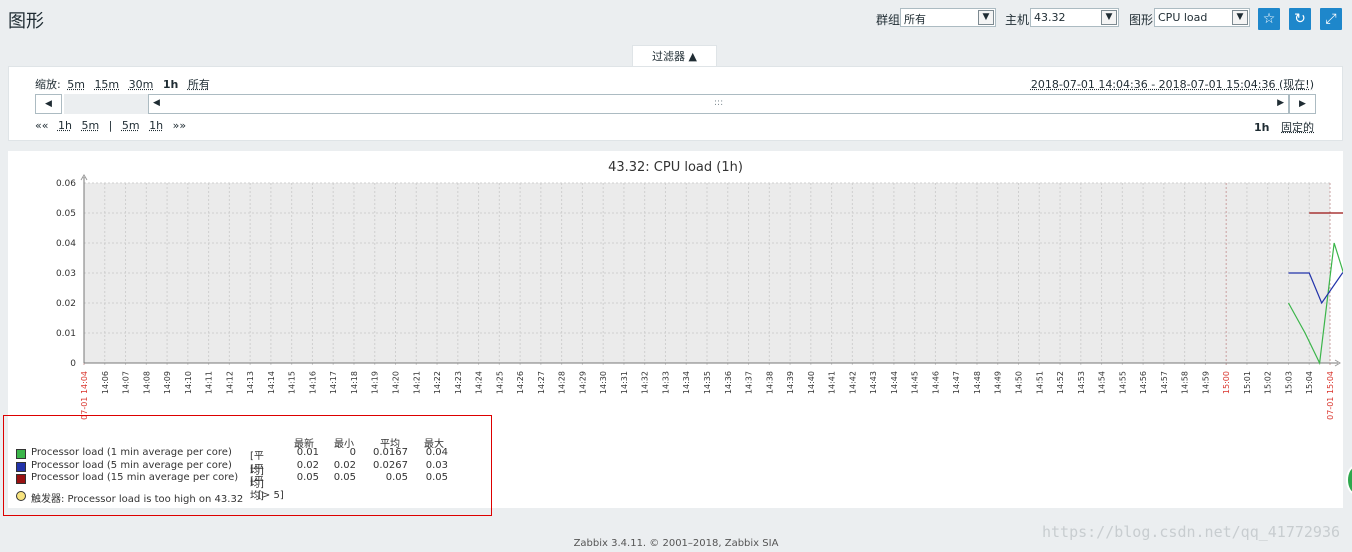 The image size is (1352, 552). Describe the element at coordinates (1143, 382) in the screenshot. I see `x-tick-label: 14:56` at that location.